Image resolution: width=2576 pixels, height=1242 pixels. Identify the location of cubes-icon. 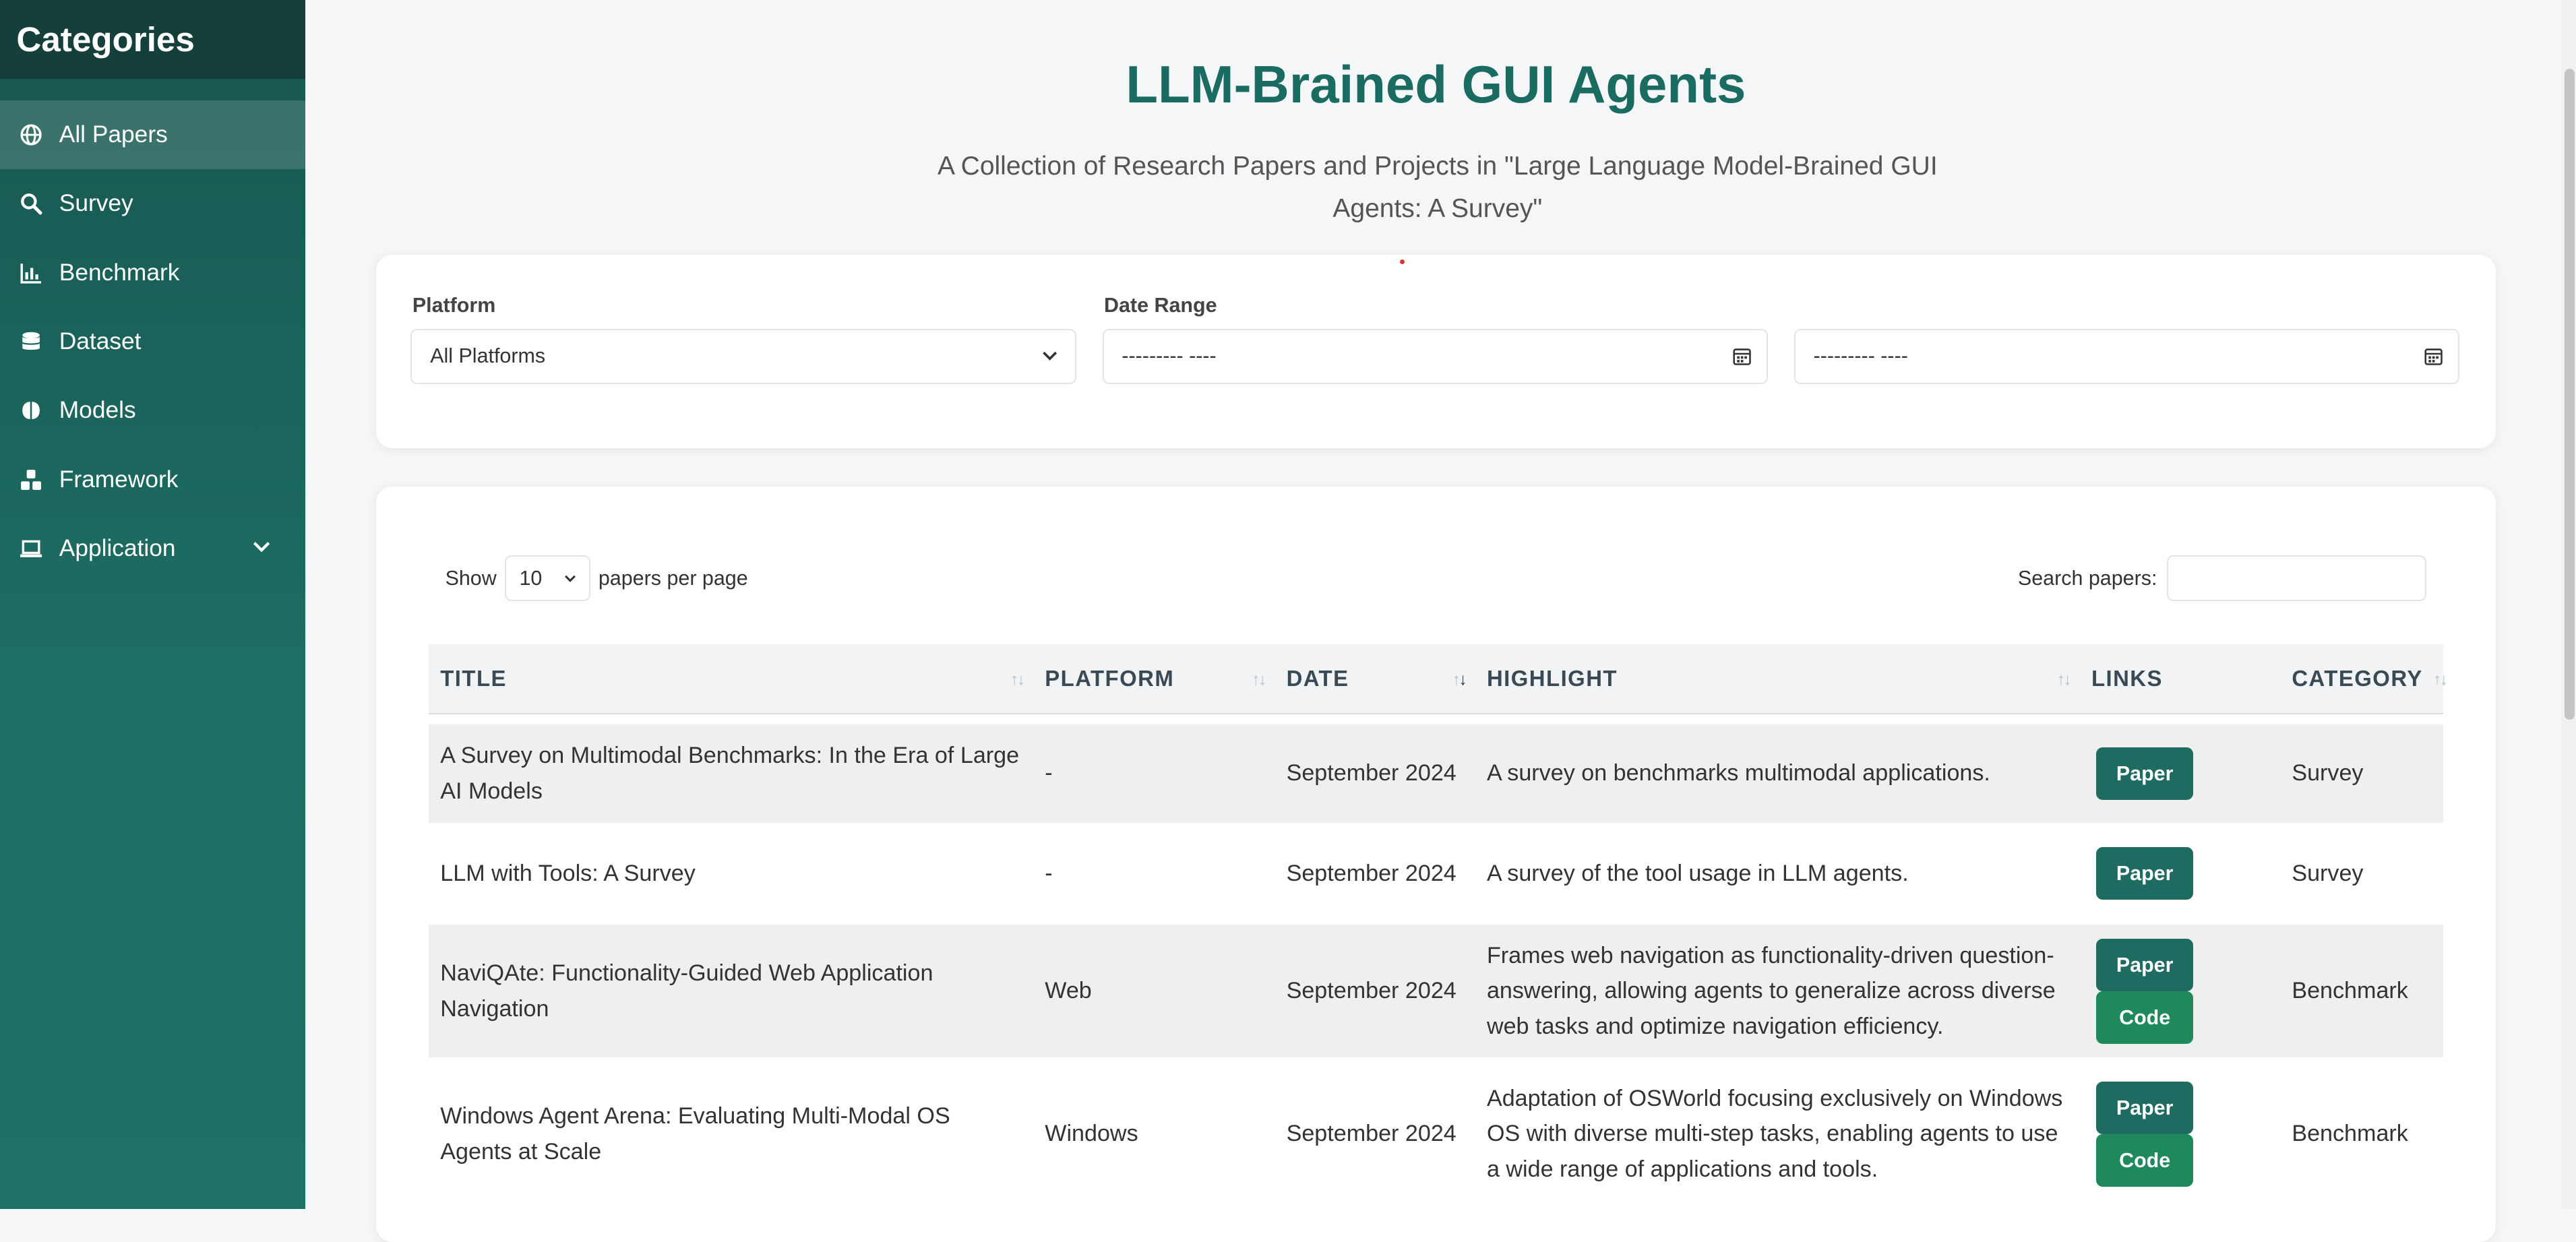
(31, 479).